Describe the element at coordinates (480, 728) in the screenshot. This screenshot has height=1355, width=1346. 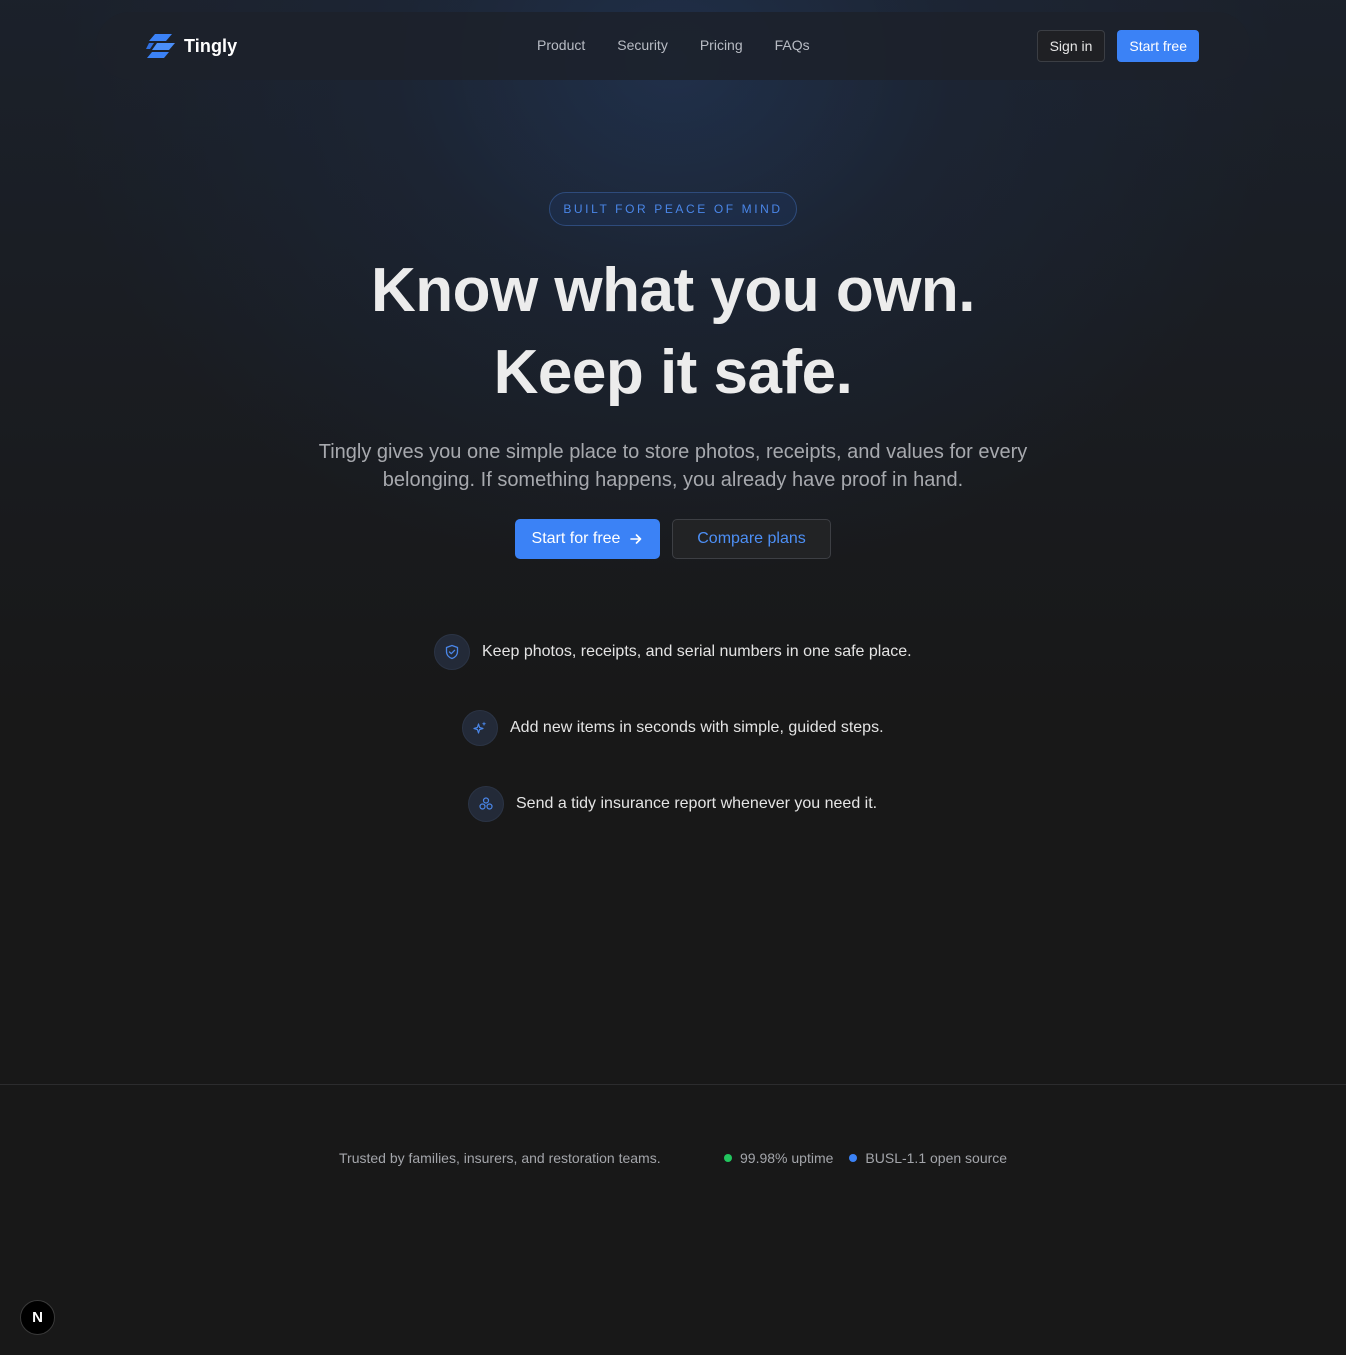
I see `sparkles-icon` at that location.